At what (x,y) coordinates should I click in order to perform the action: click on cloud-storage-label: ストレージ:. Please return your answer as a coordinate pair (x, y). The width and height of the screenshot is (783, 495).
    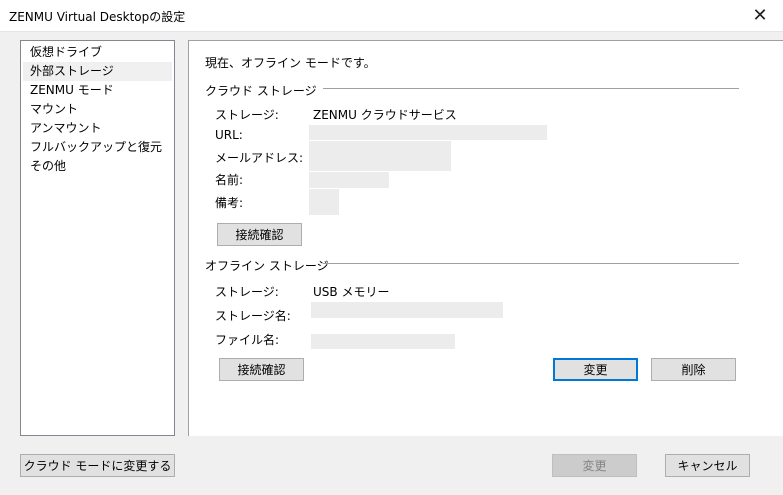
    Looking at the image, I should click on (247, 115).